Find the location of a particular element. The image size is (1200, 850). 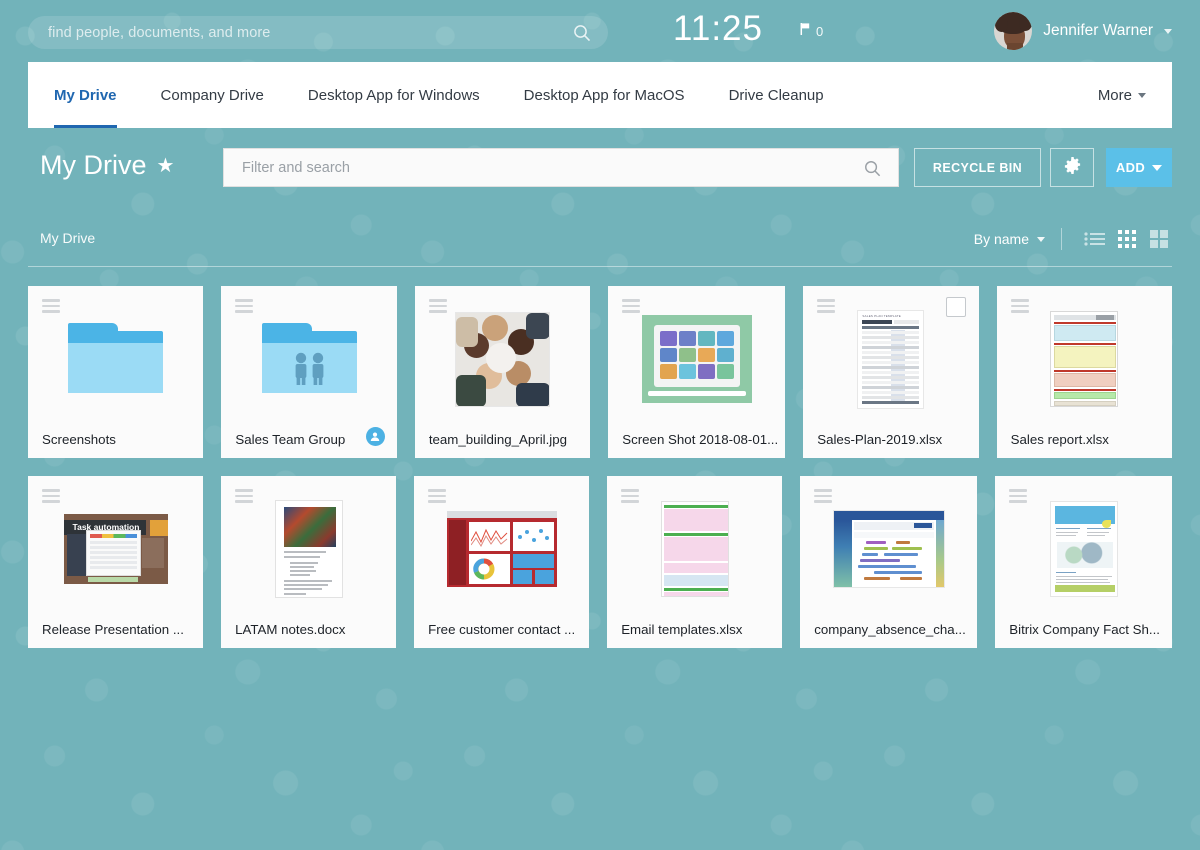

file-name: Sales-Plan-2019.xlsx is located at coordinates (880, 439).